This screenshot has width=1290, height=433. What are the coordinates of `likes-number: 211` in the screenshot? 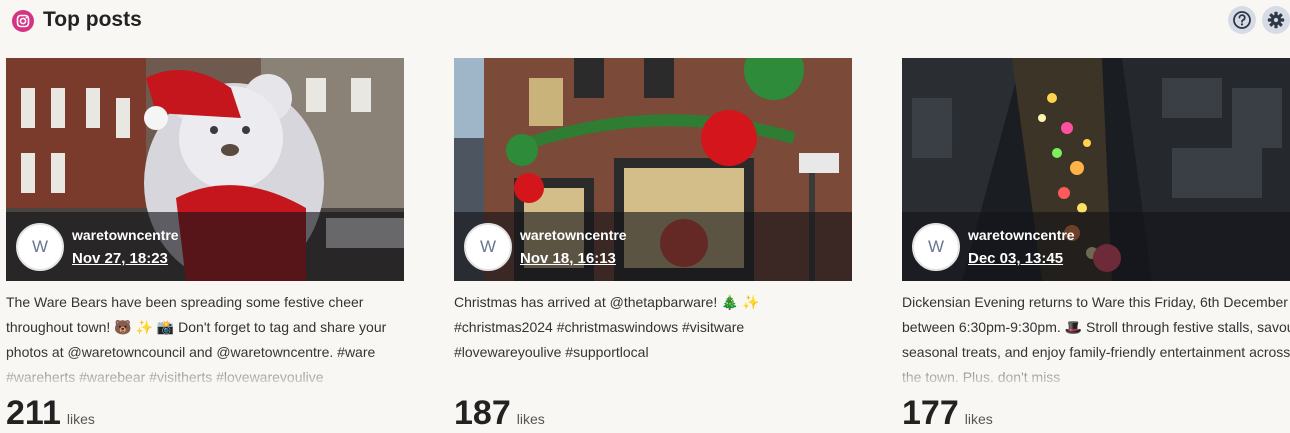 It's located at (33, 413).